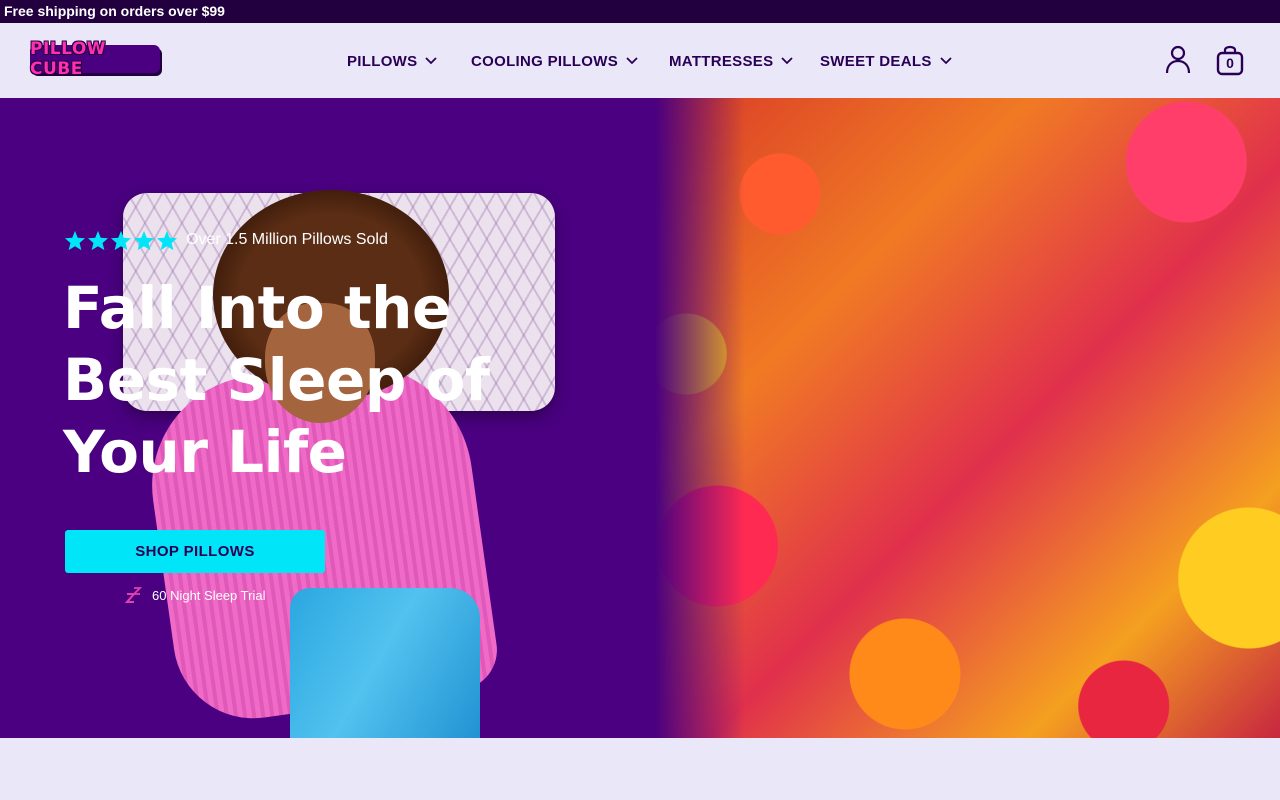 The image size is (1280, 800). I want to click on hero-photo-jeans, so click(385, 663).